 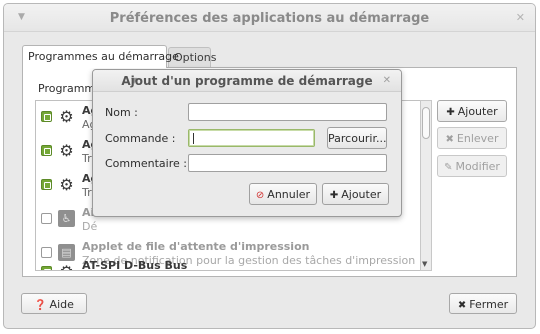 What do you see at coordinates (40, 305) in the screenshot?
I see `help-icon: ❓` at bounding box center [40, 305].